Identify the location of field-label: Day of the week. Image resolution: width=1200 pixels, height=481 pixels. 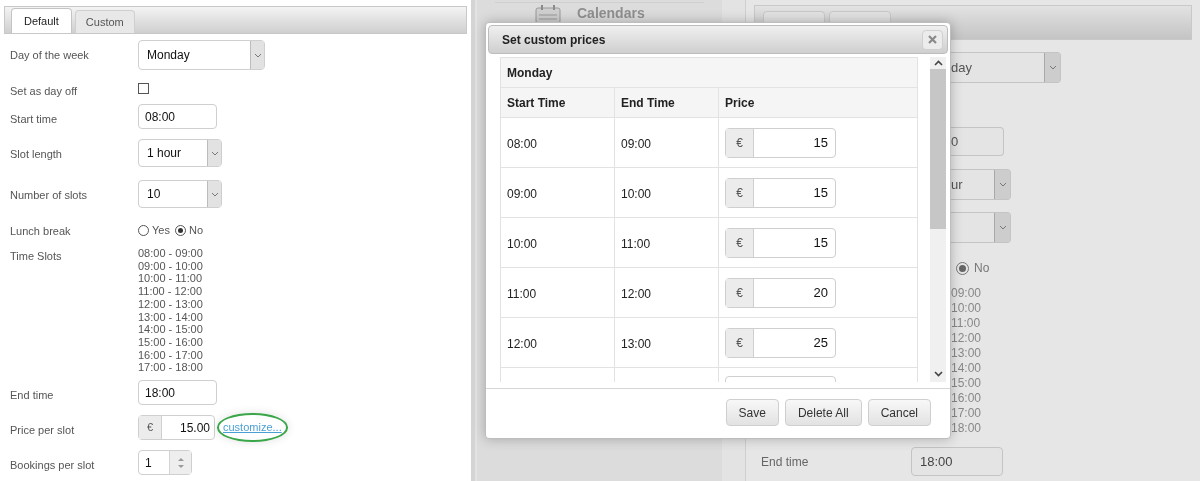
(49, 55).